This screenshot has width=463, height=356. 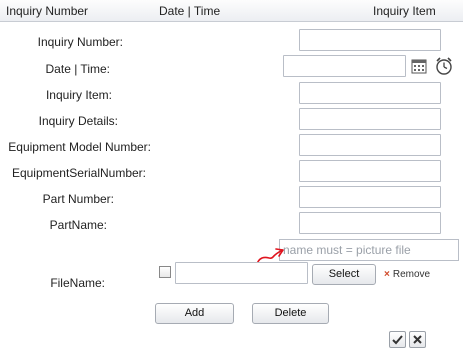 I want to click on filename-input, so click(x=241, y=273).